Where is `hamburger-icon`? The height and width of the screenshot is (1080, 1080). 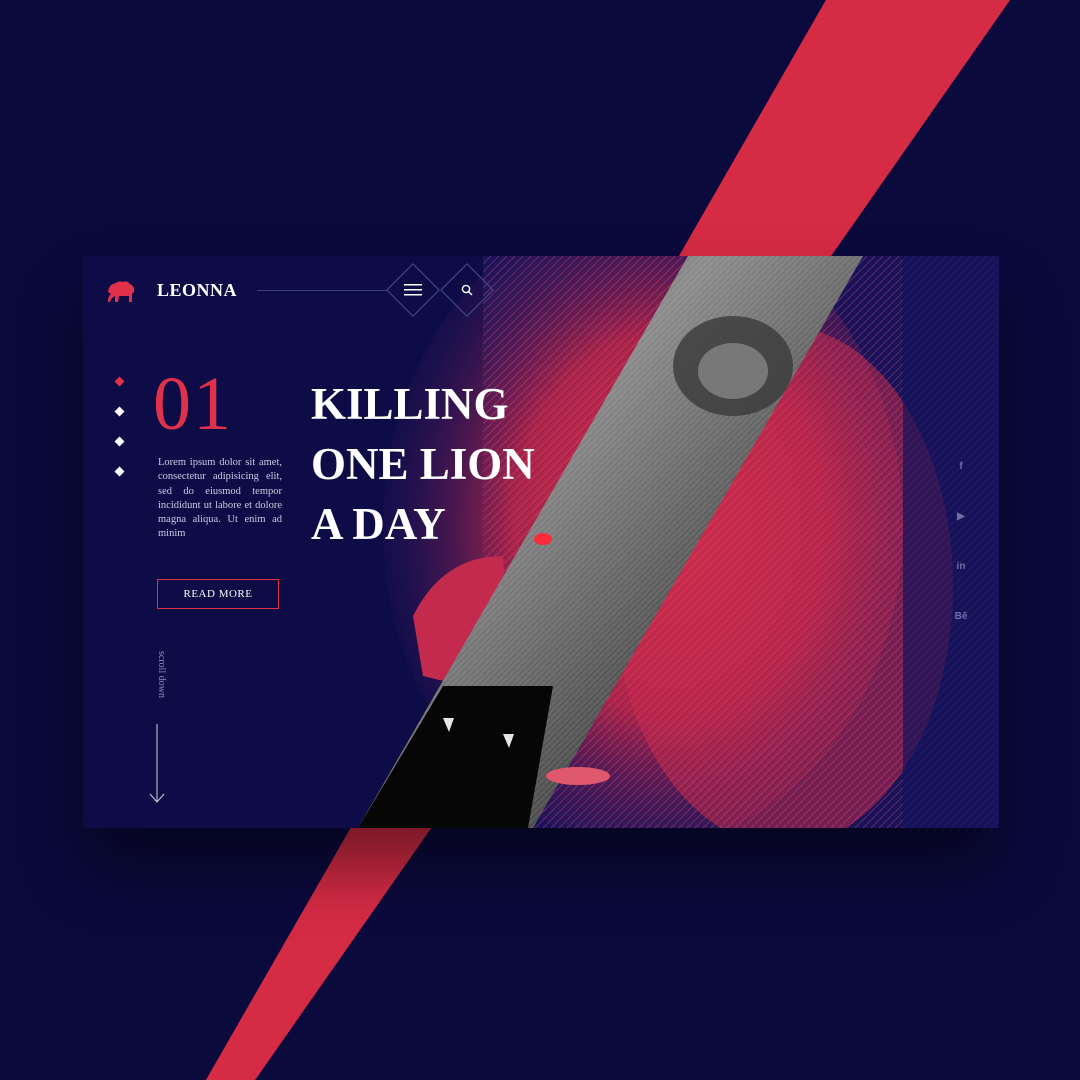 hamburger-icon is located at coordinates (413, 290).